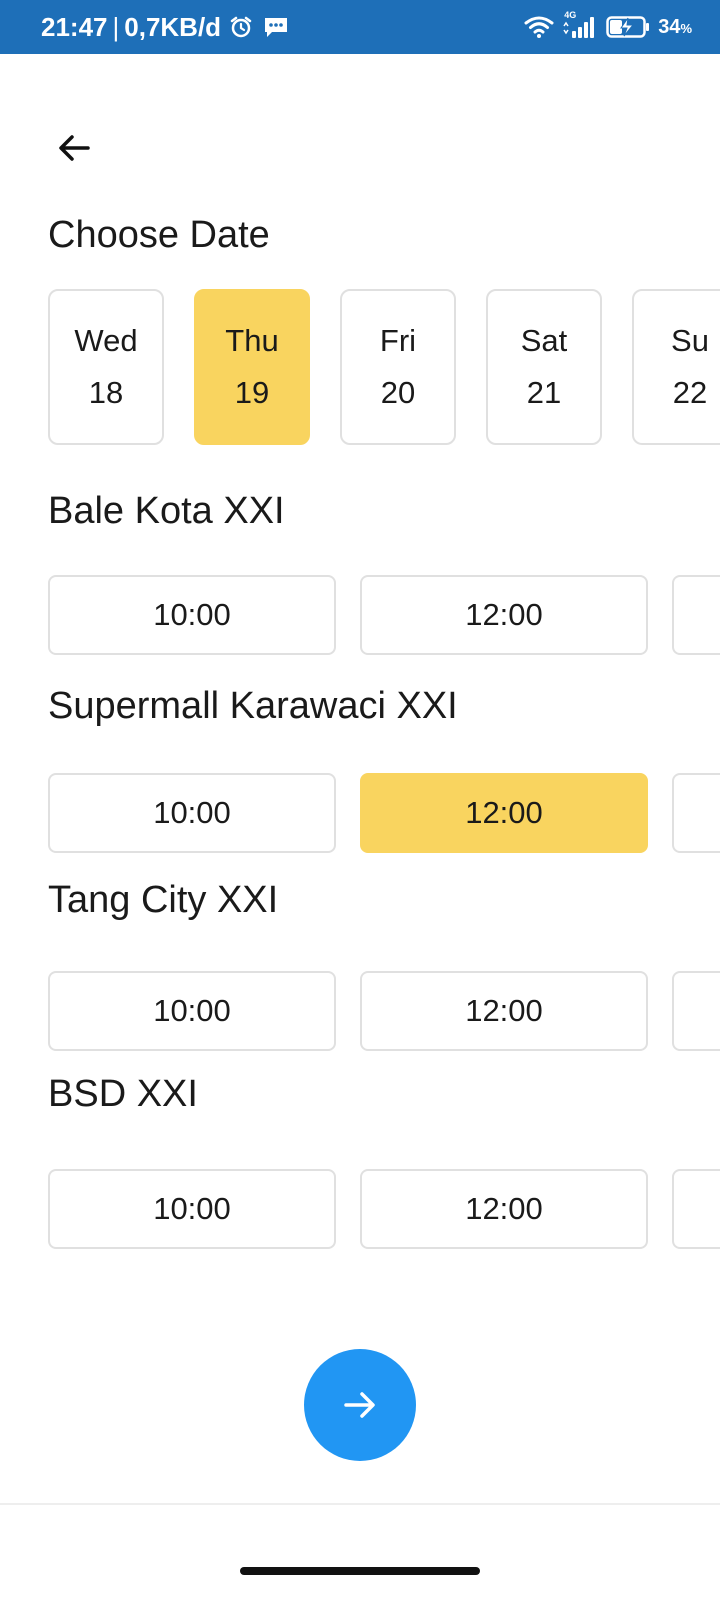 This screenshot has height=1600, width=720. I want to click on status-bar: 21:47 | 0,7KB/d 4G 34%, so click(360, 27).